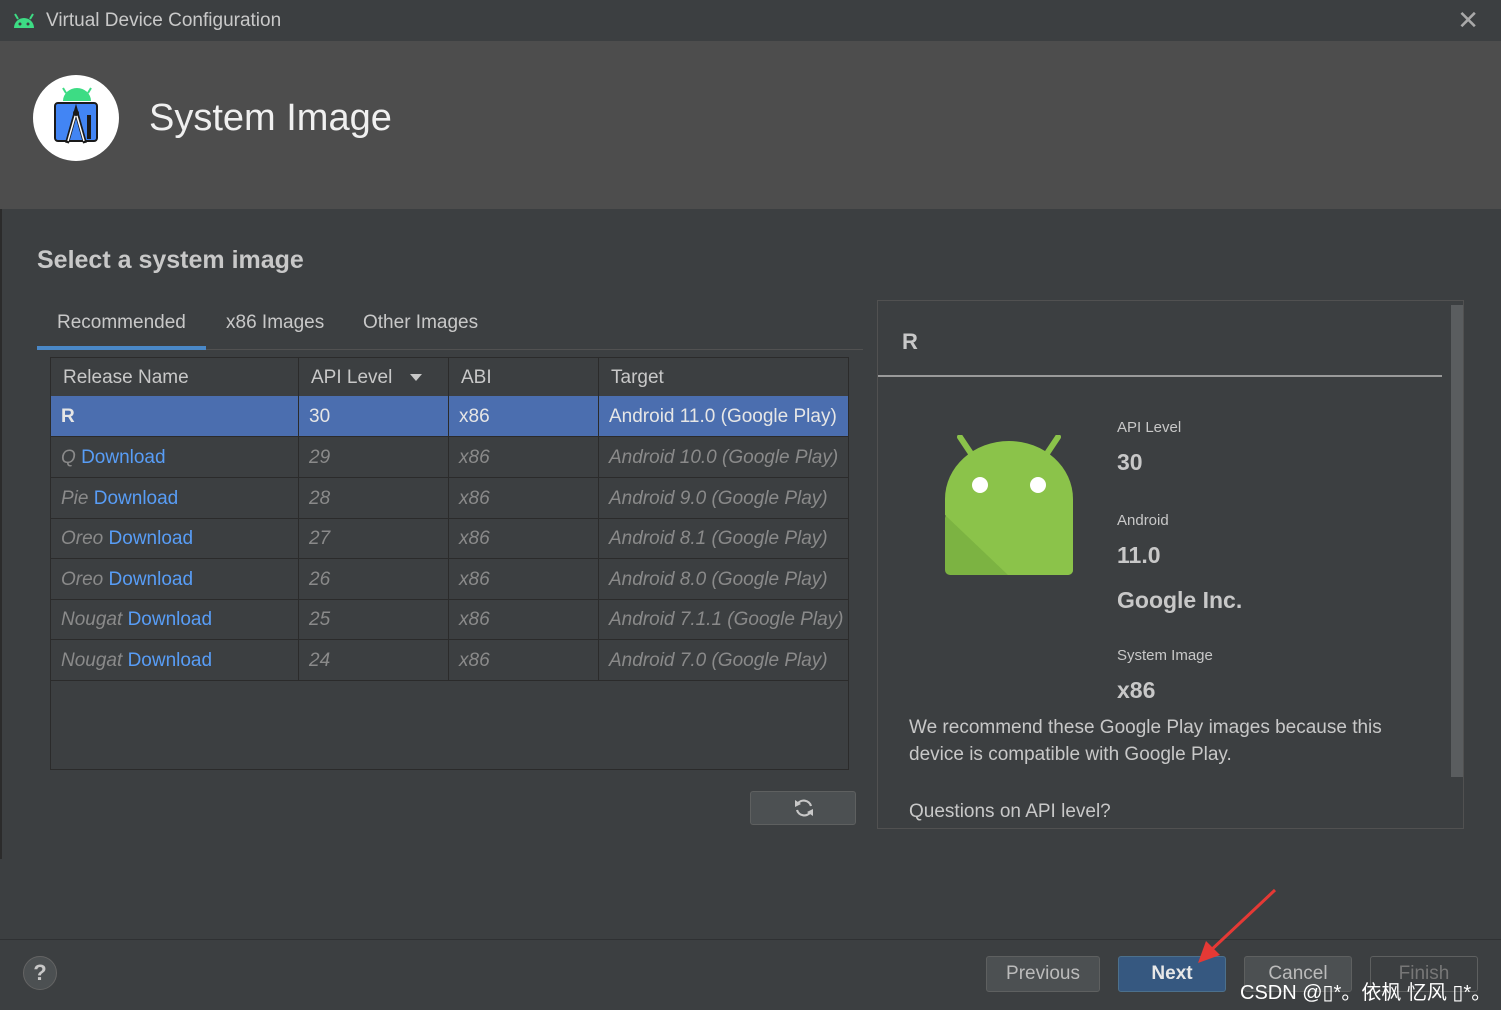  I want to click on android-robot-icon, so click(1009, 505).